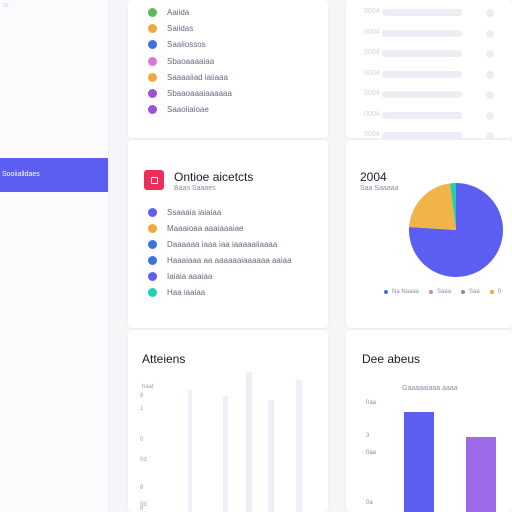 The image size is (512, 512). I want to click on legend-label: Saaoiiaioae, so click(188, 110).